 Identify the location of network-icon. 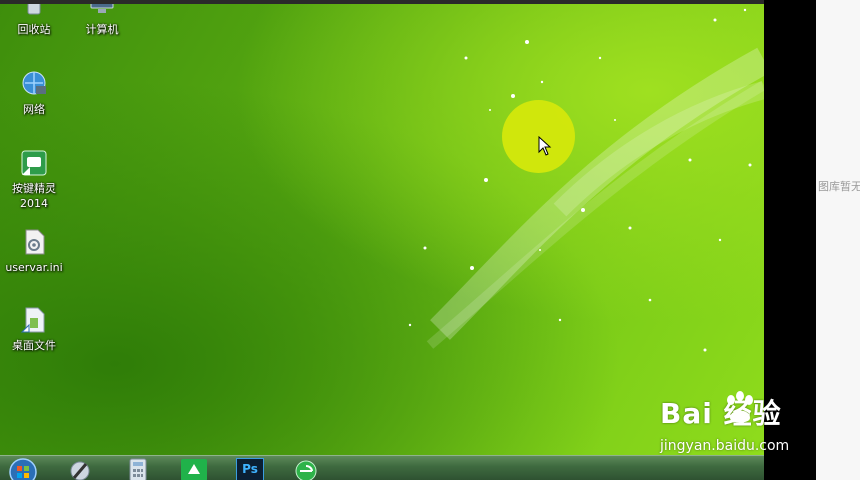
(34, 83).